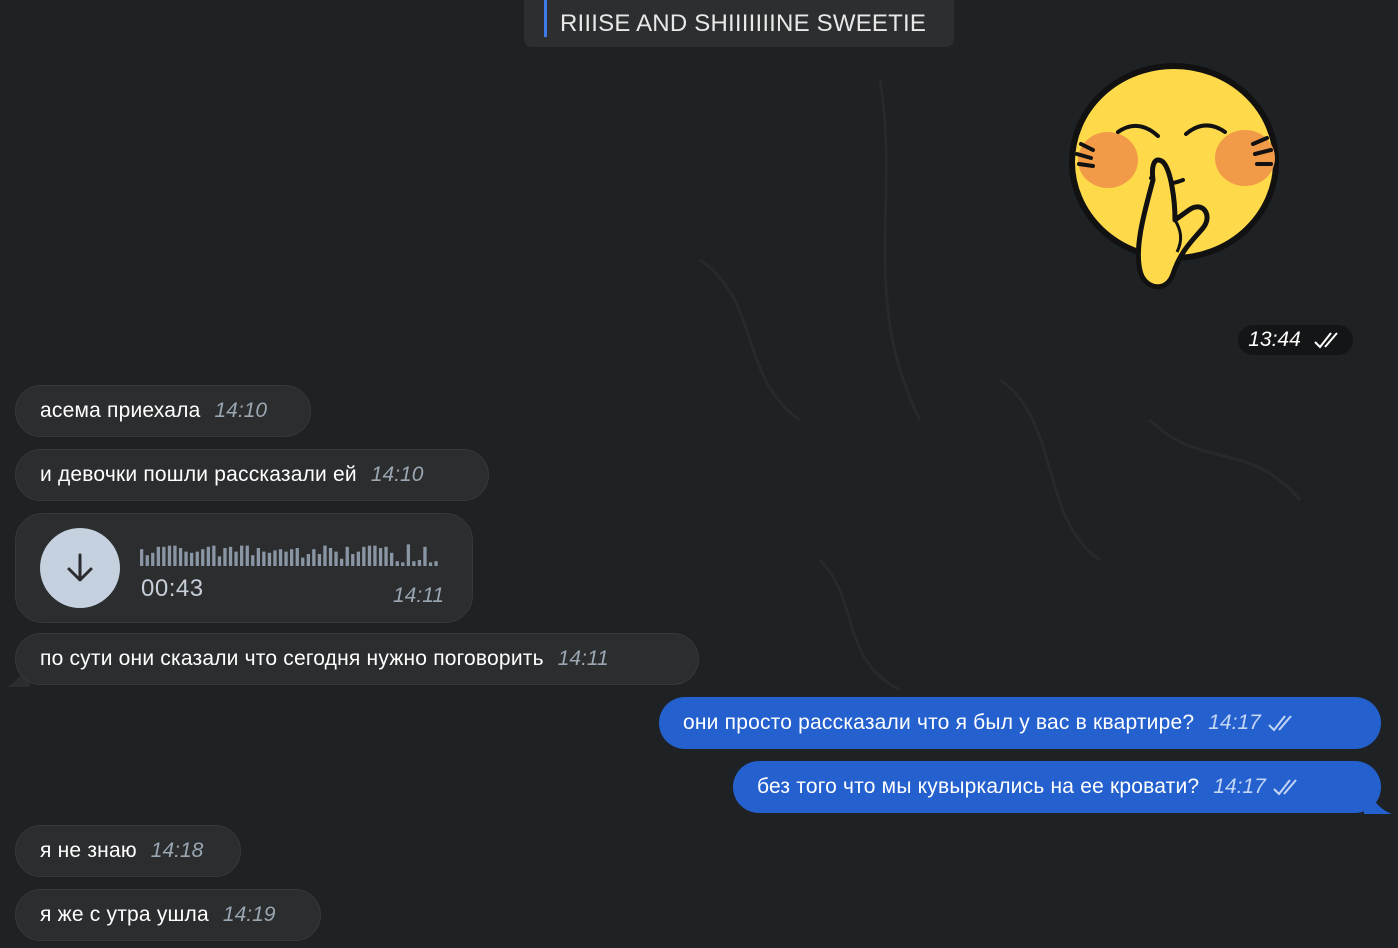 The height and width of the screenshot is (948, 1398). What do you see at coordinates (124, 914) in the screenshot?
I see `message-text: я же с утра ушла` at bounding box center [124, 914].